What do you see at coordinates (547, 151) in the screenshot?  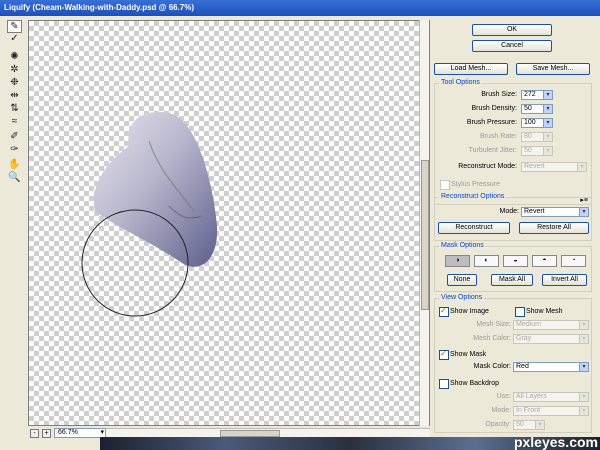 I see `turbulent-jitter-arrow-icon: ▾` at bounding box center [547, 151].